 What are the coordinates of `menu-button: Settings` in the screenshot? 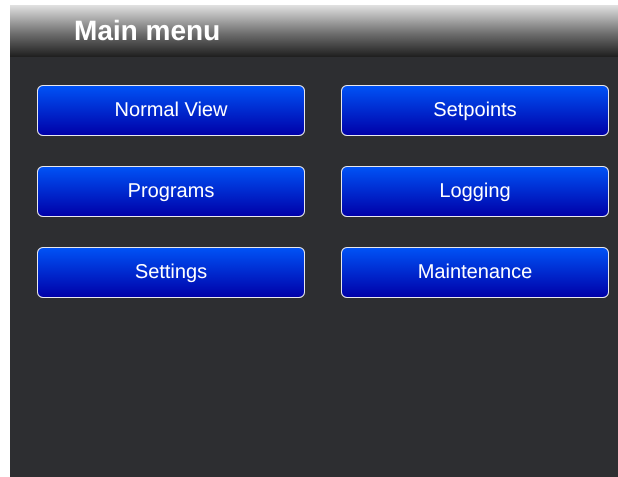 It's located at (171, 272).